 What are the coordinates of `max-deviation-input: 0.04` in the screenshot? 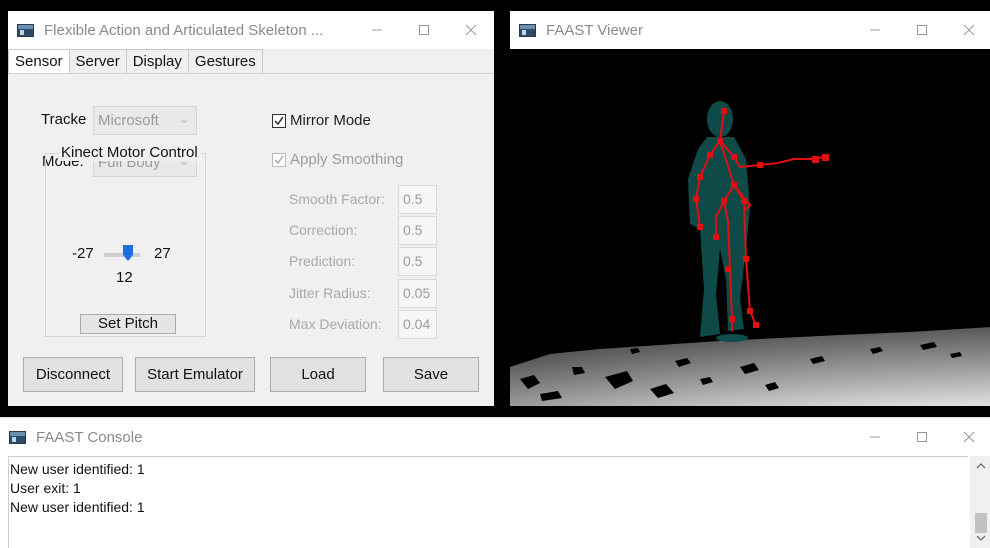 It's located at (417, 324).